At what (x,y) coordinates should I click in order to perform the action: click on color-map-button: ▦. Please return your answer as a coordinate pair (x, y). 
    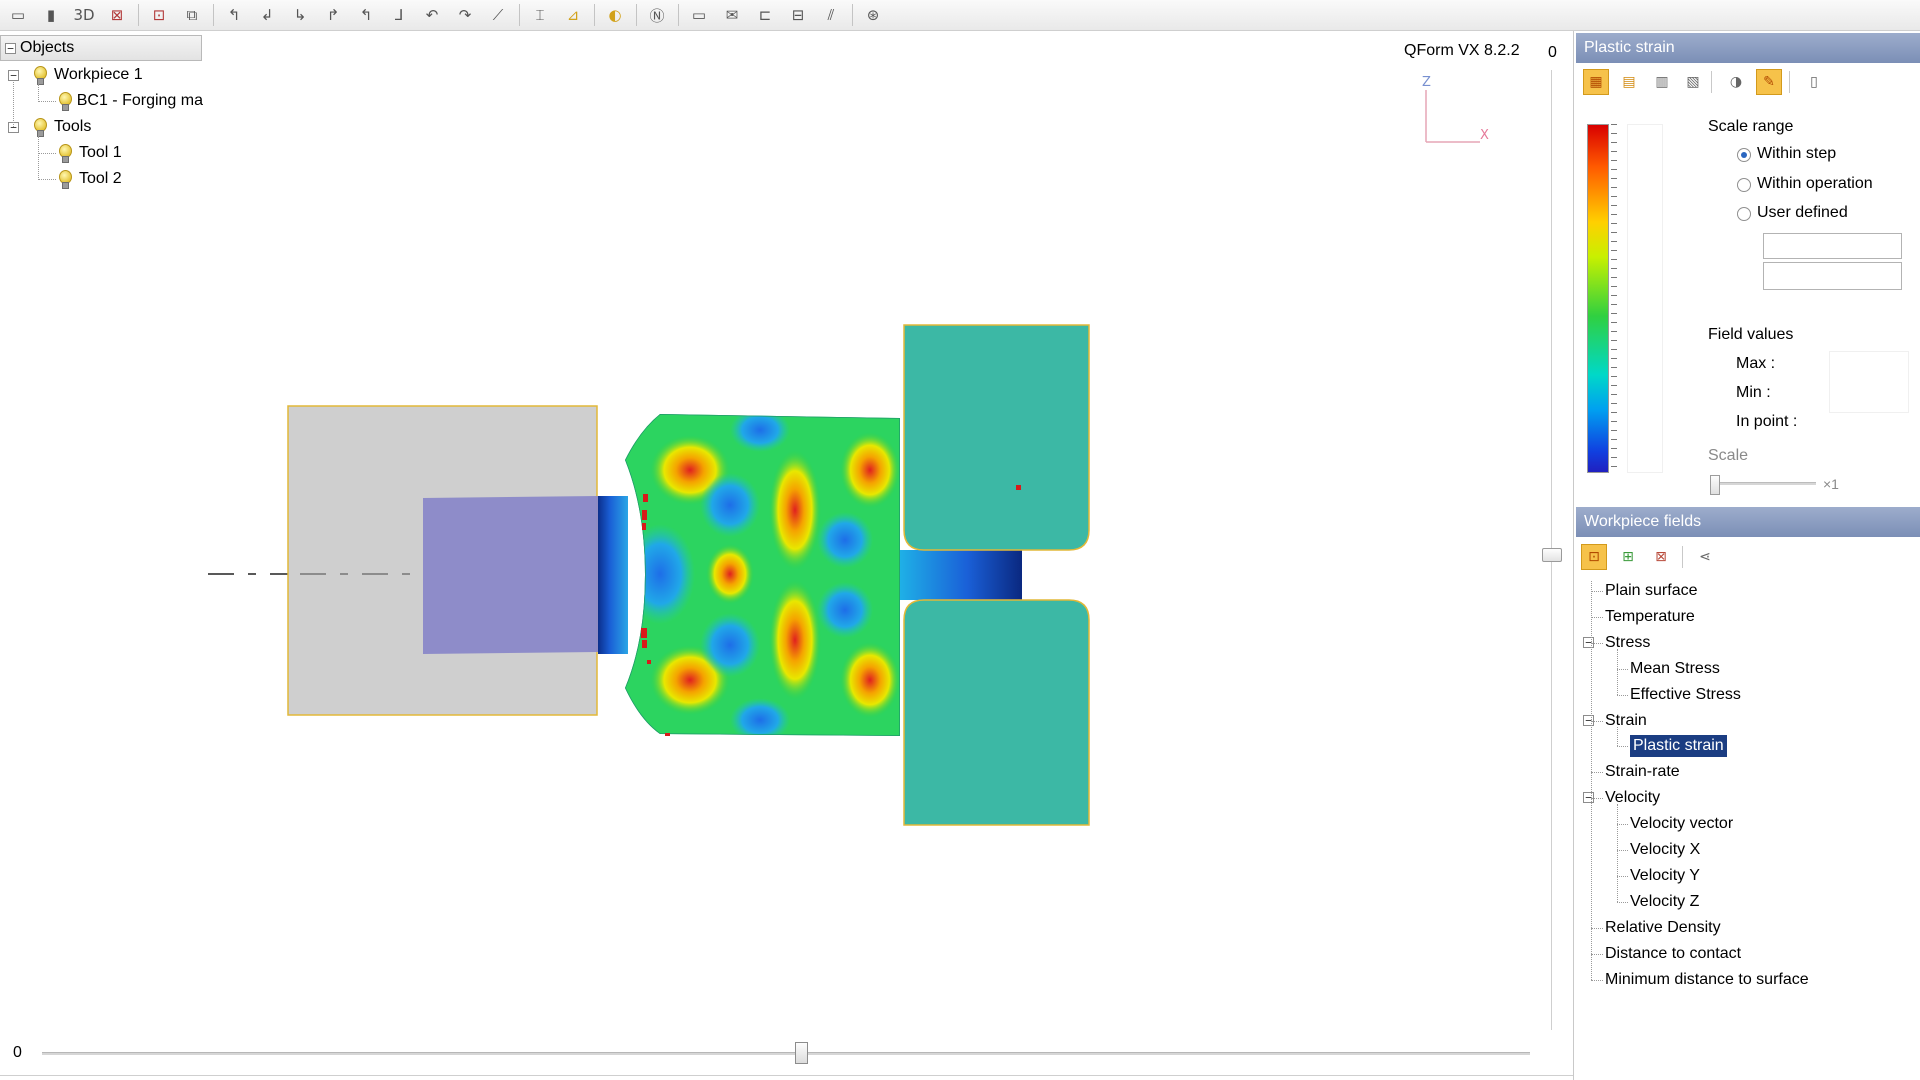
    Looking at the image, I should click on (1596, 82).